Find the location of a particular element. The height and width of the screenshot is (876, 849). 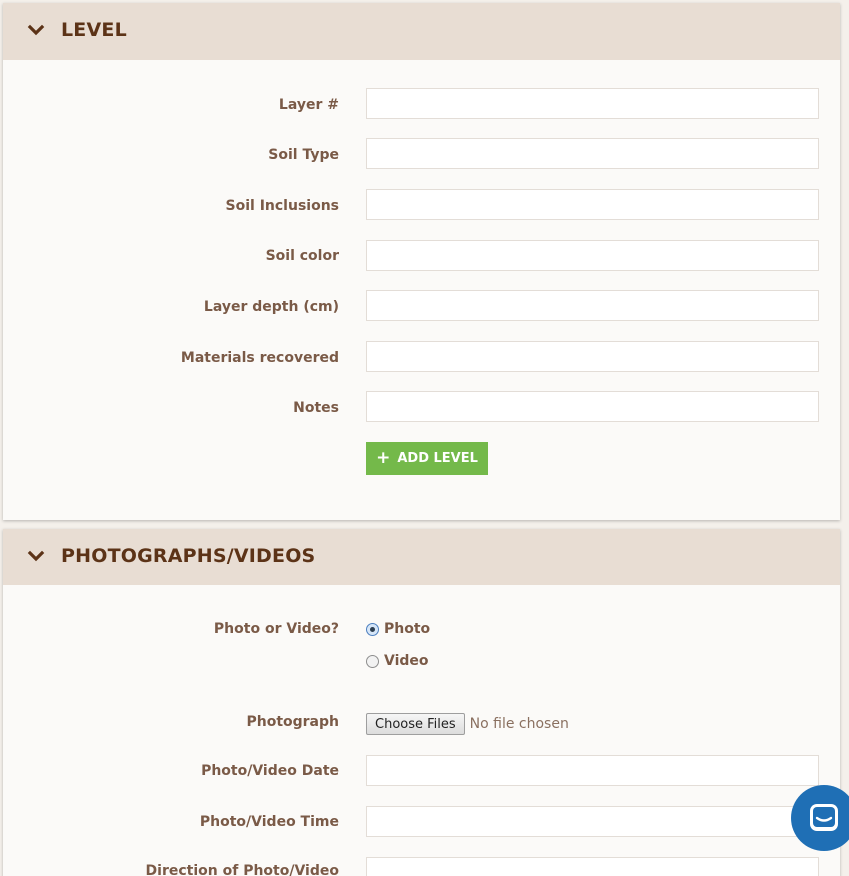

photo-video-date-label: Photo/Video Date is located at coordinates (270, 771).